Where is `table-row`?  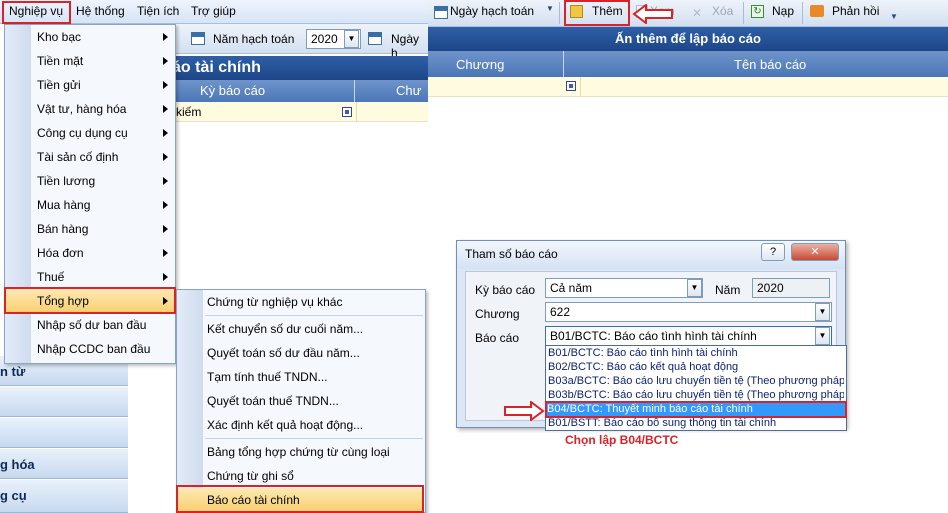 table-row is located at coordinates (688, 87).